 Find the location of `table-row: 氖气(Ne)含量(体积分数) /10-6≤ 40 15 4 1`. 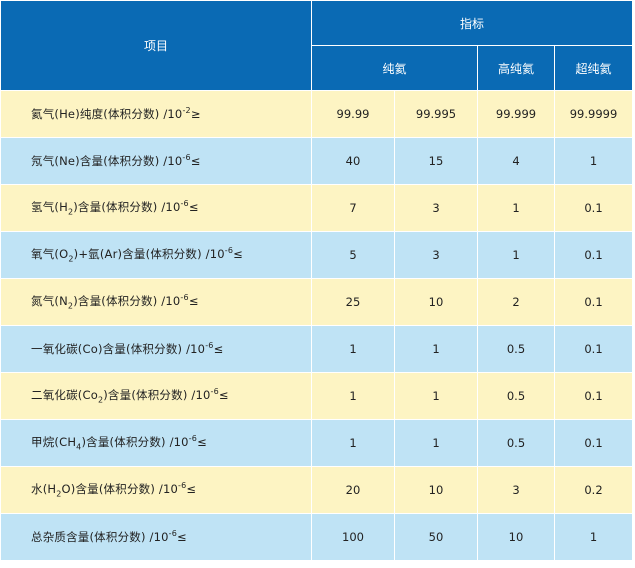

table-row: 氖气(Ne)含量(体积分数) /10-6≤ 40 15 4 1 is located at coordinates (317, 161).